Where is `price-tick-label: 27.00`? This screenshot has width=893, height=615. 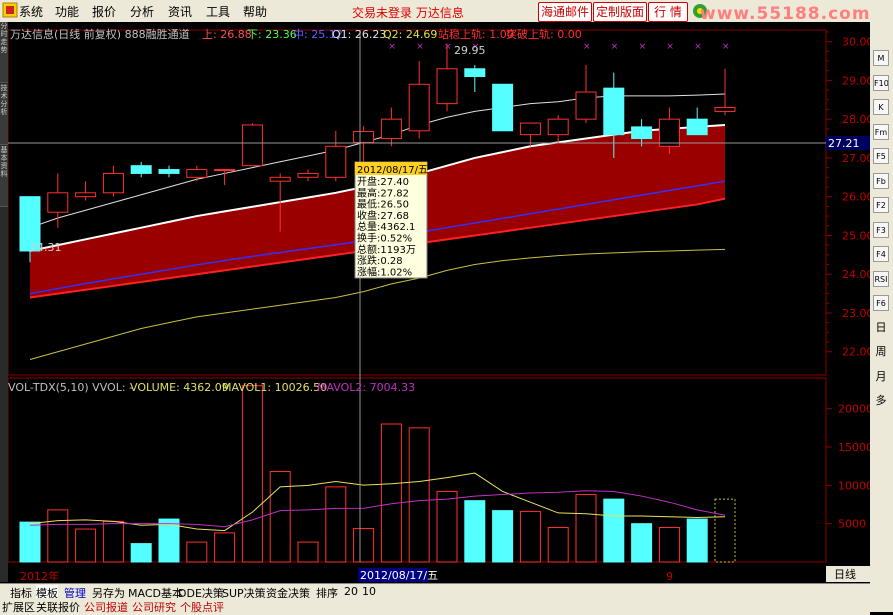
price-tick-label: 27.00 is located at coordinates (856, 158).